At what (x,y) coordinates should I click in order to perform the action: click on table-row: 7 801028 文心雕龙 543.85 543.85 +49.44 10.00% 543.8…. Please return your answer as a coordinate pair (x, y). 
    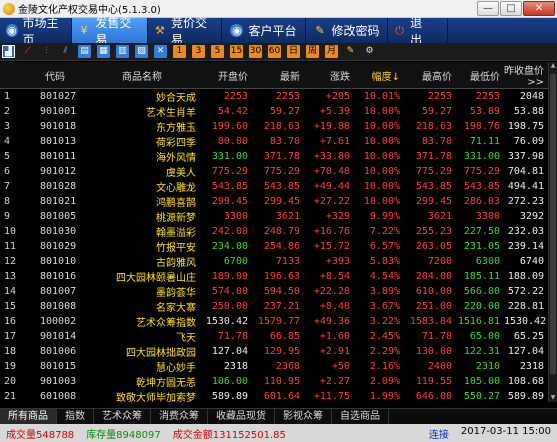
    Looking at the image, I should click on (274, 186).